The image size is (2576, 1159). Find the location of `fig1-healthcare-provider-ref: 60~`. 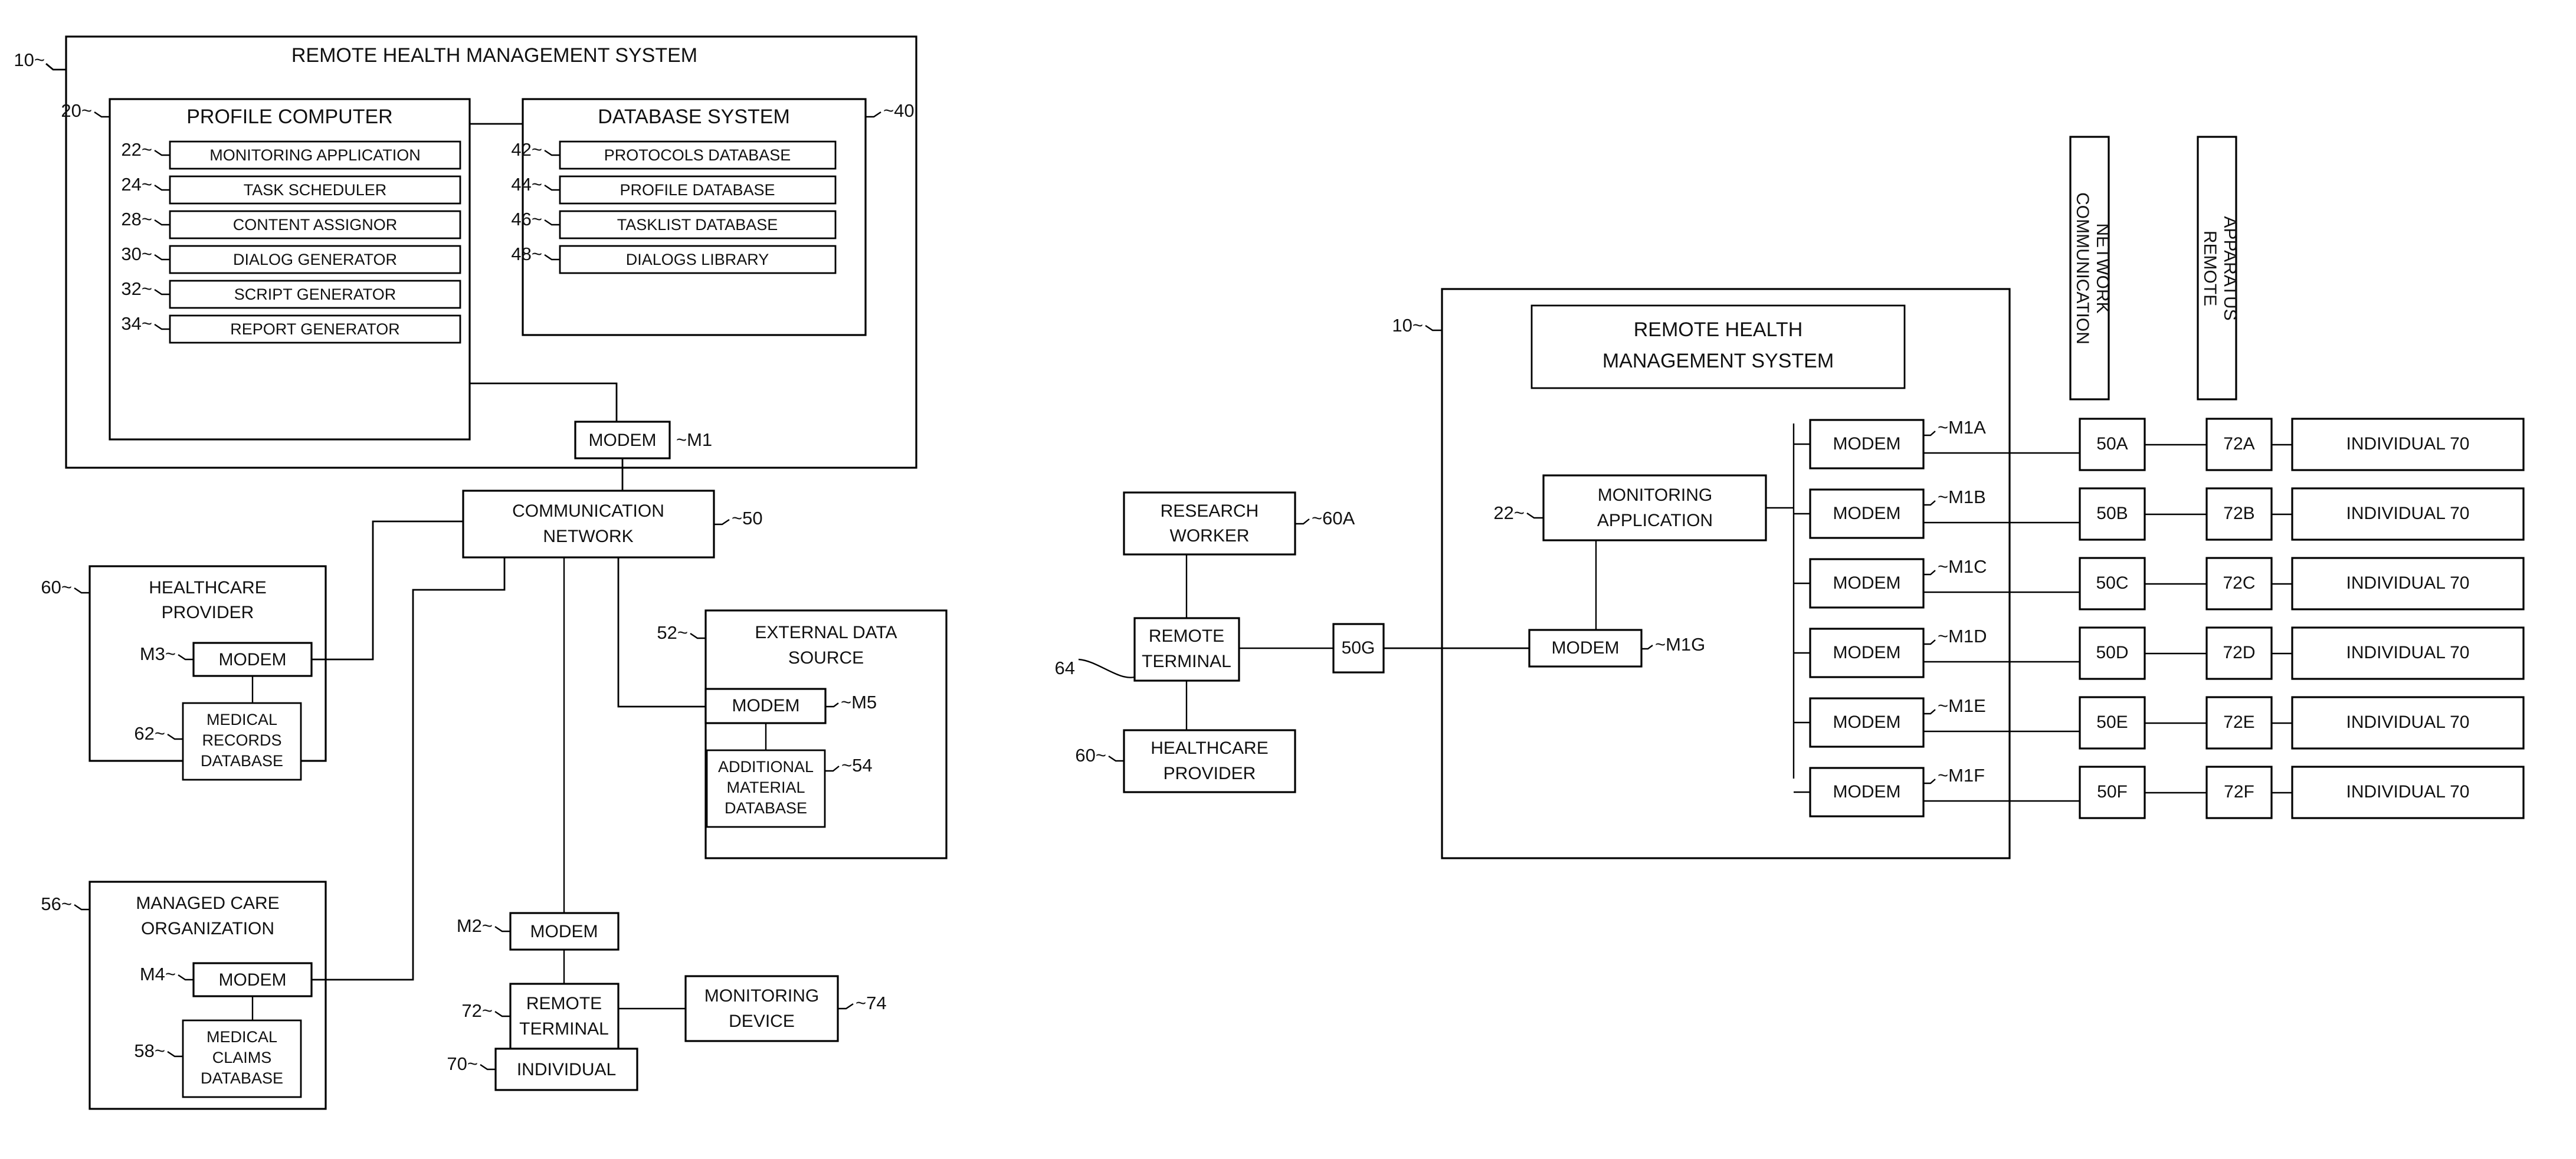

fig1-healthcare-provider-ref: 60~ is located at coordinates (56, 587).